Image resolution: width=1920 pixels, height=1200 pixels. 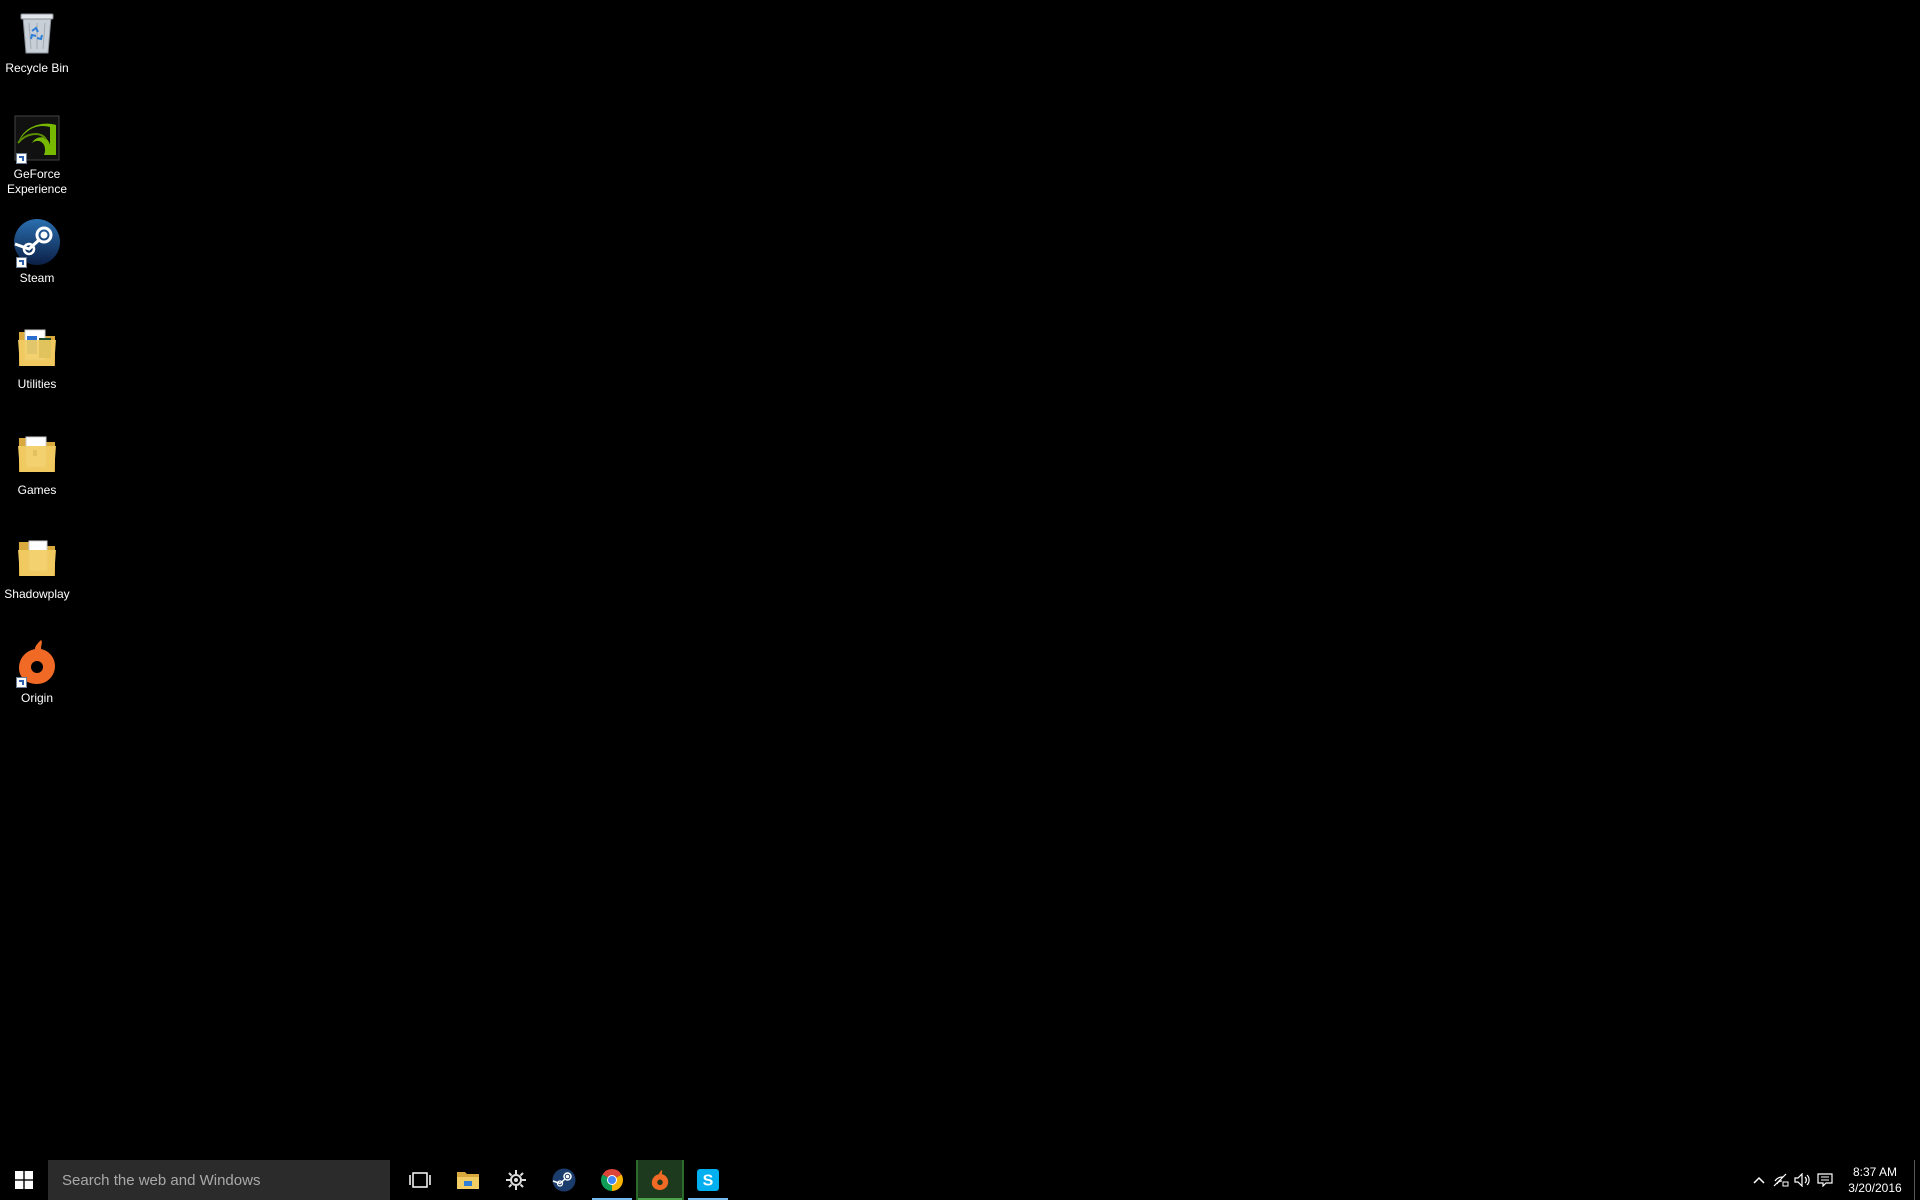 I want to click on desktop-icon-label: Steam, so click(x=37, y=278).